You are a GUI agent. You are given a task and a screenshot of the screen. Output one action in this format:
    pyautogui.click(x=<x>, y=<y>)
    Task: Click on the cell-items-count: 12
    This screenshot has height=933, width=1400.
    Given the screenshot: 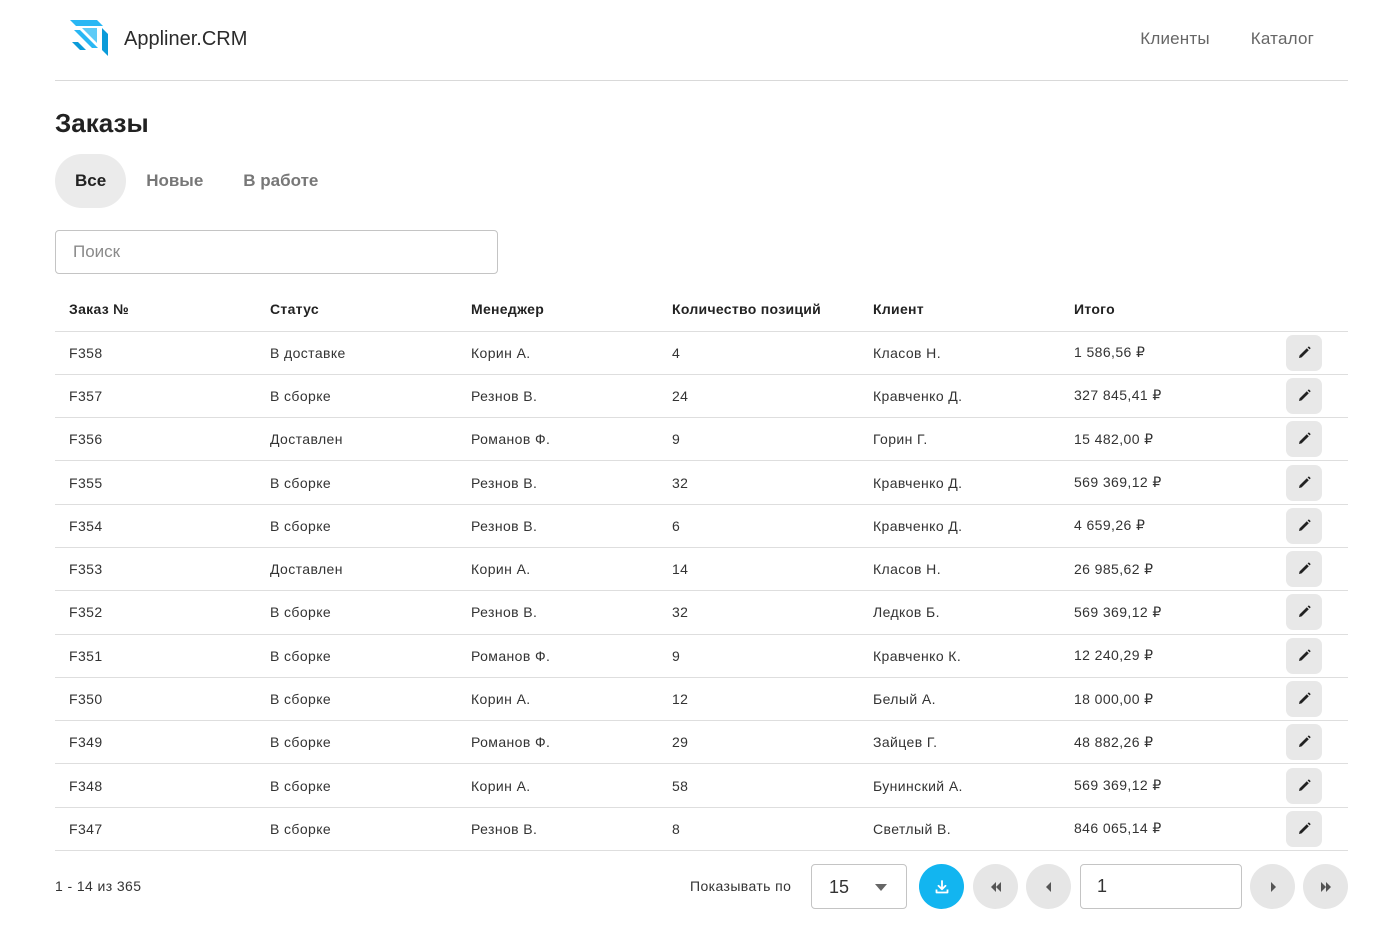 What is the action you would take?
    pyautogui.click(x=758, y=699)
    